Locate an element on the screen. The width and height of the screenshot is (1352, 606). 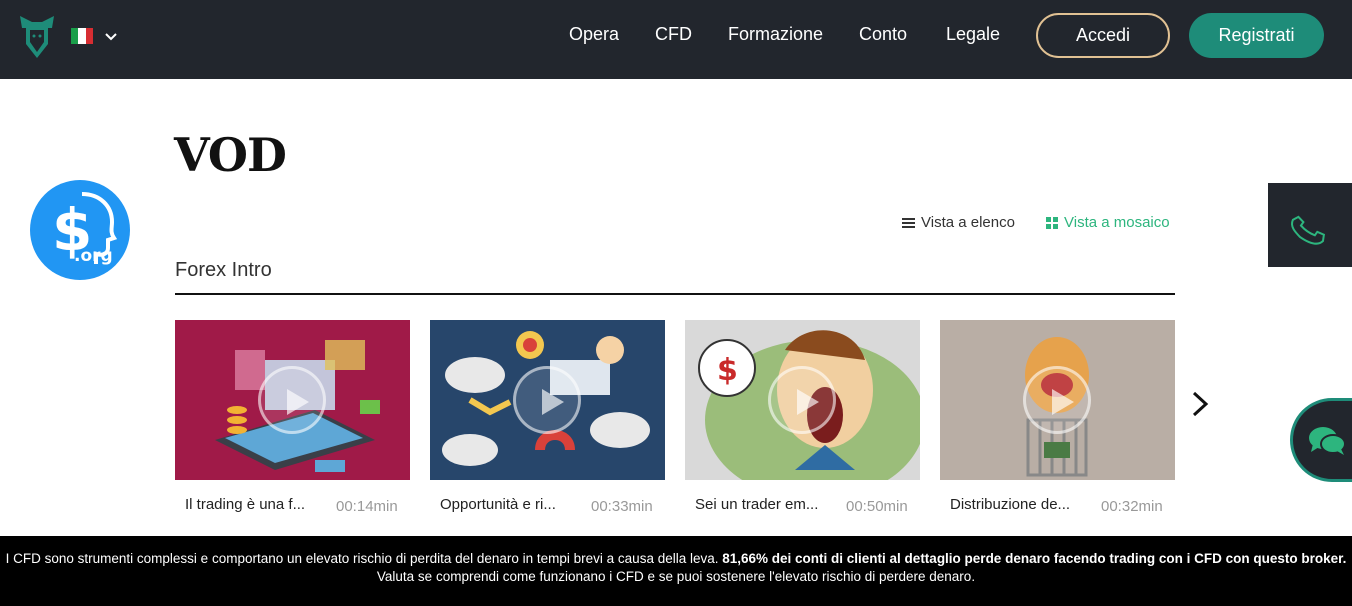
section-title: Forex Intro is located at coordinates (223, 270).